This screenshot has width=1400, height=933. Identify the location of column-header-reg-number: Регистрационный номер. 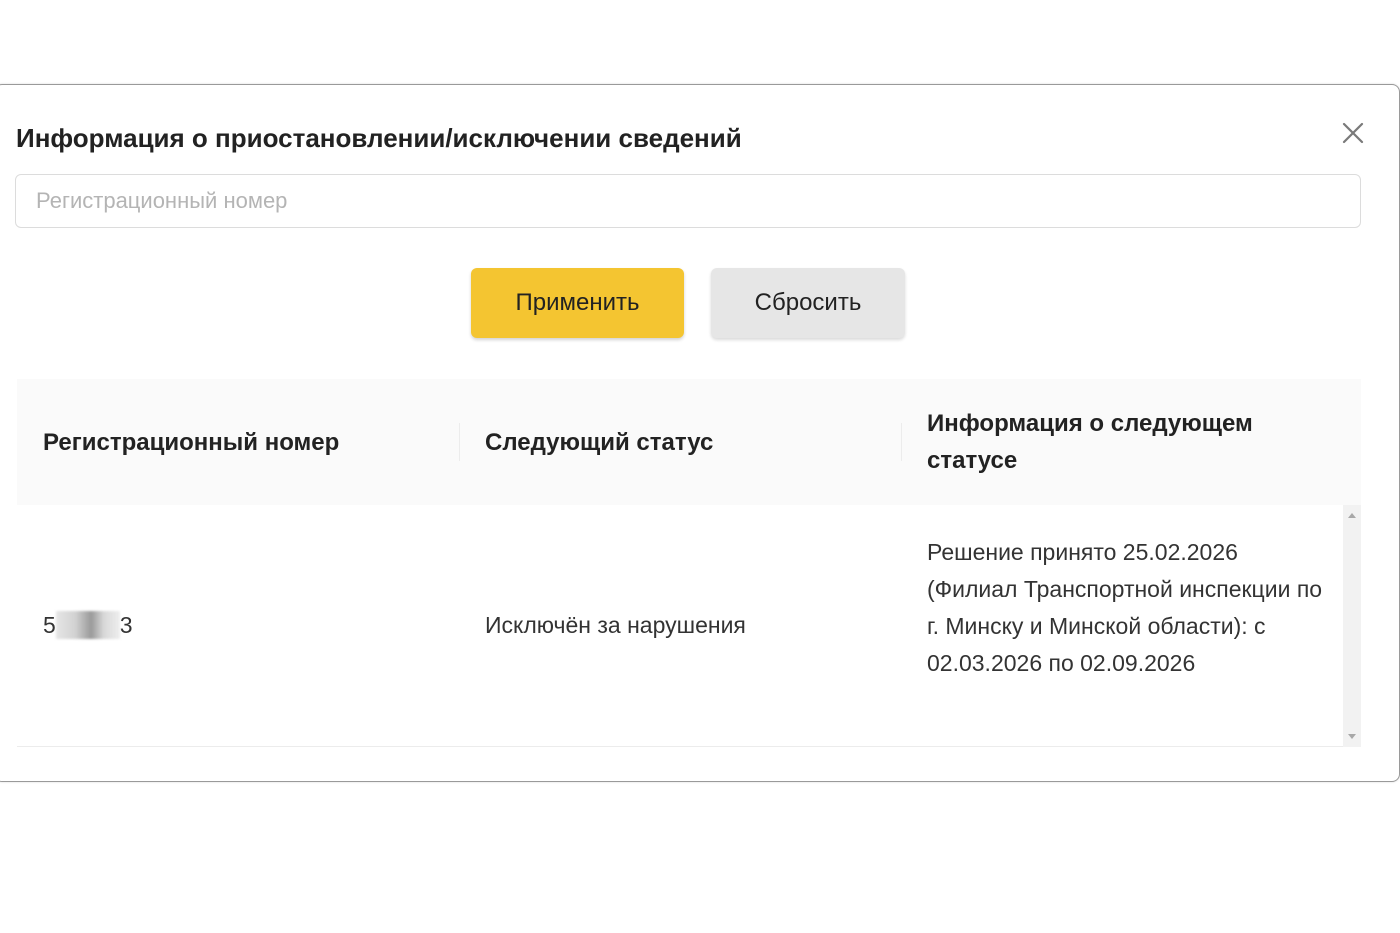
(191, 442).